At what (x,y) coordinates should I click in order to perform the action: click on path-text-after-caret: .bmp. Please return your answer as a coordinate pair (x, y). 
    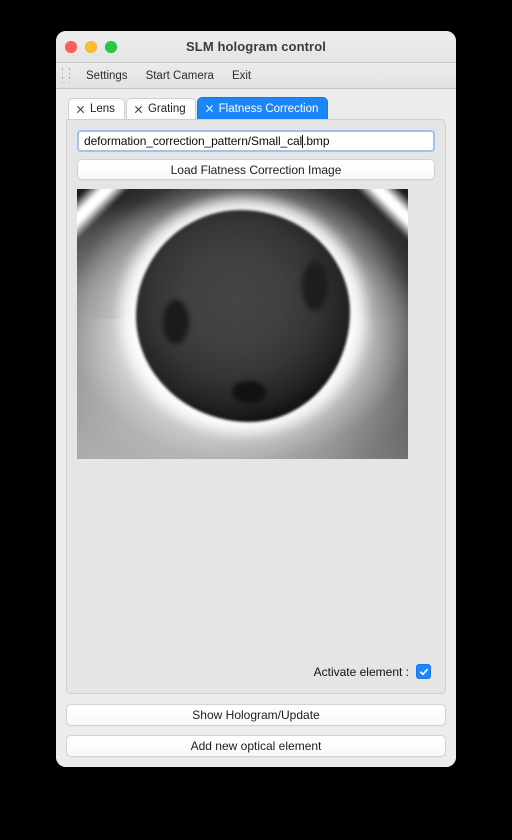
    Looking at the image, I should click on (316, 141).